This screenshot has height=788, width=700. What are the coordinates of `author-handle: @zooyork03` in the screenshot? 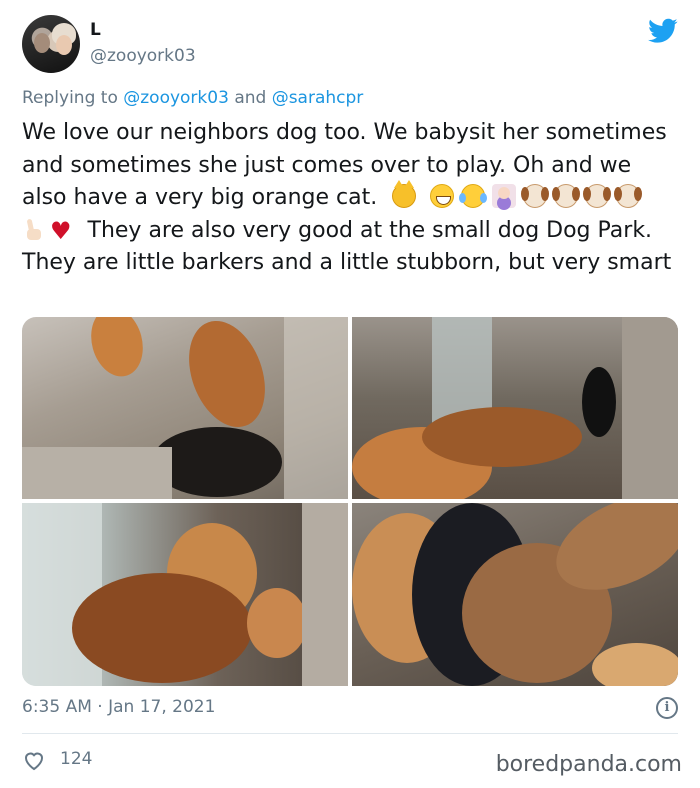 It's located at (143, 56).